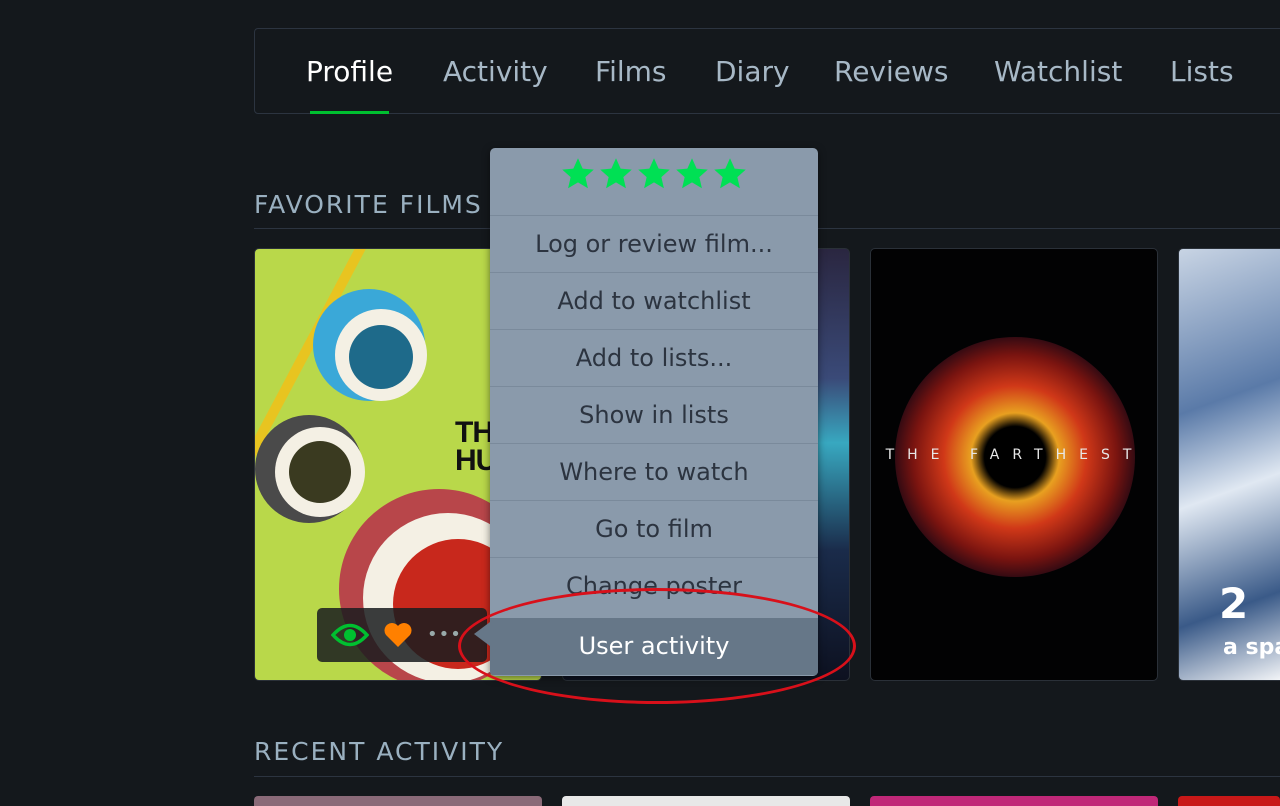  I want to click on menu-item-user-activity: User activity, so click(654, 646).